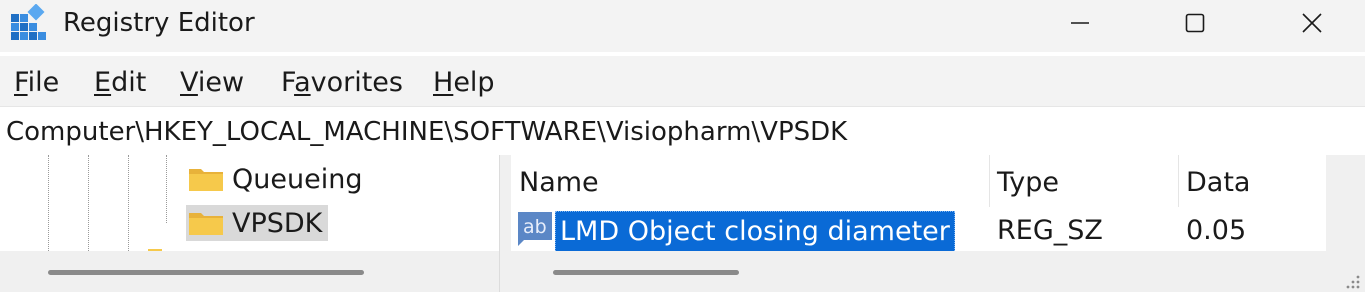  What do you see at coordinates (559, 181) in the screenshot?
I see `column-header-name: Name` at bounding box center [559, 181].